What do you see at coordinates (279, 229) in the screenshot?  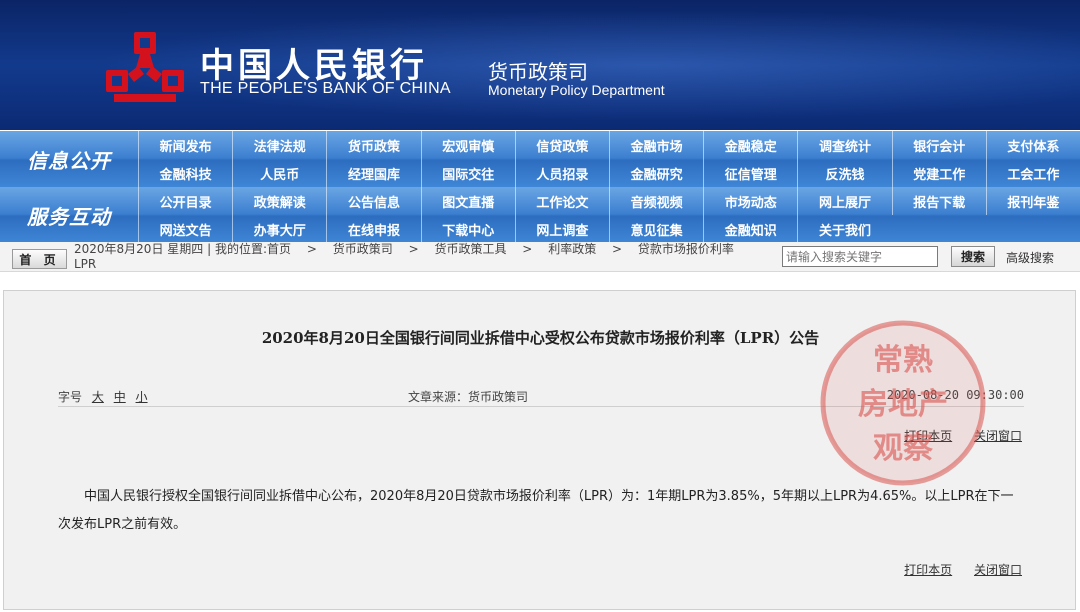 I see `nav-item: 办事大厅` at bounding box center [279, 229].